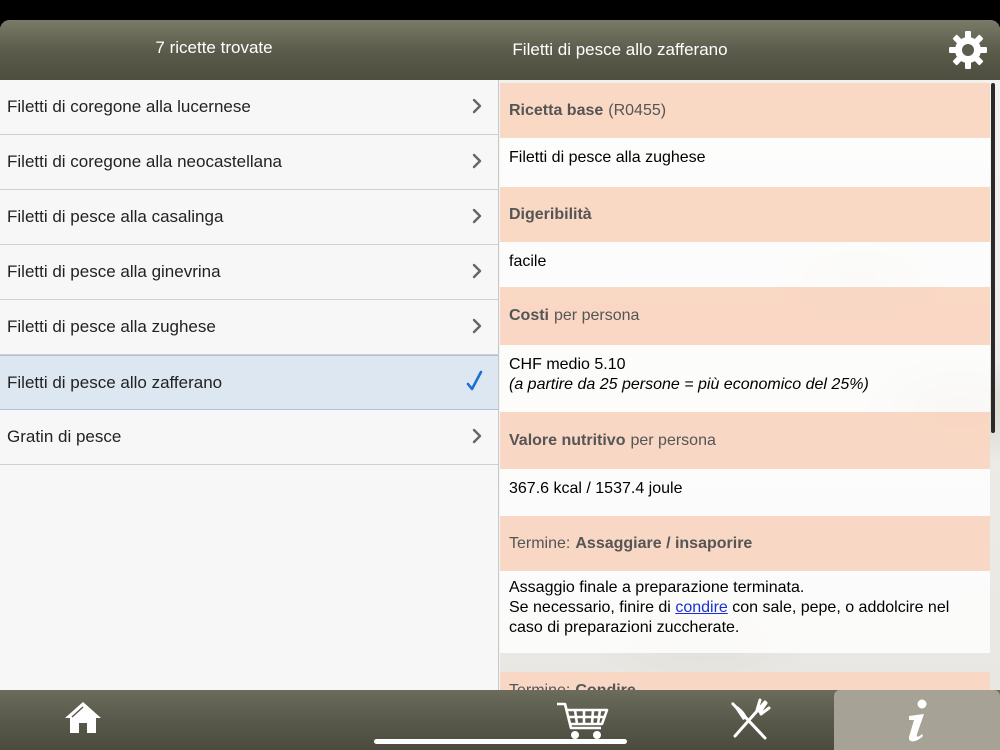 The height and width of the screenshot is (750, 1000). What do you see at coordinates (745, 162) in the screenshot?
I see `base-recipe-value: Filetti di pesce alla zughese` at bounding box center [745, 162].